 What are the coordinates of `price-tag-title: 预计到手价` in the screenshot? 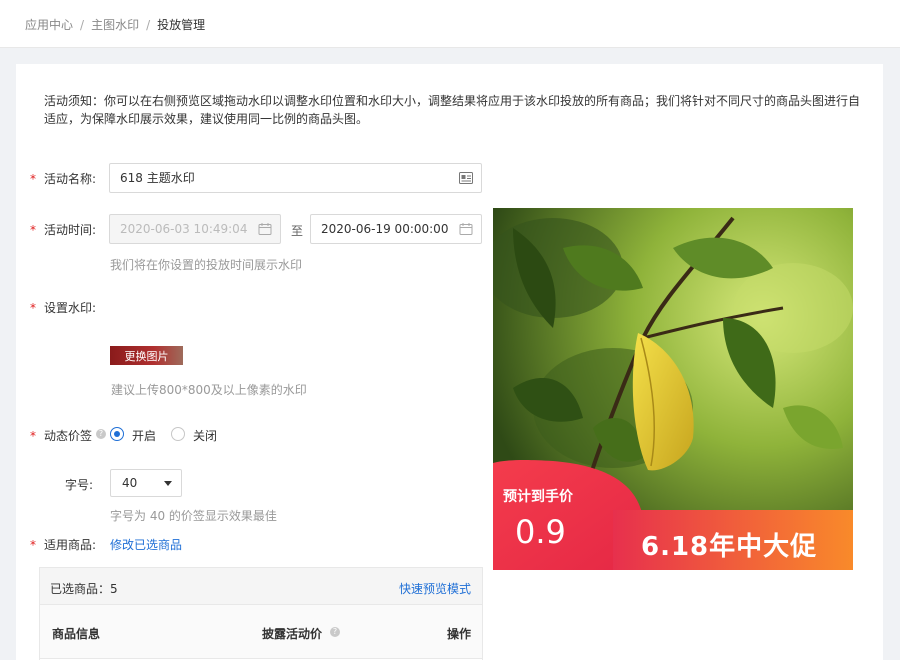 It's located at (538, 497).